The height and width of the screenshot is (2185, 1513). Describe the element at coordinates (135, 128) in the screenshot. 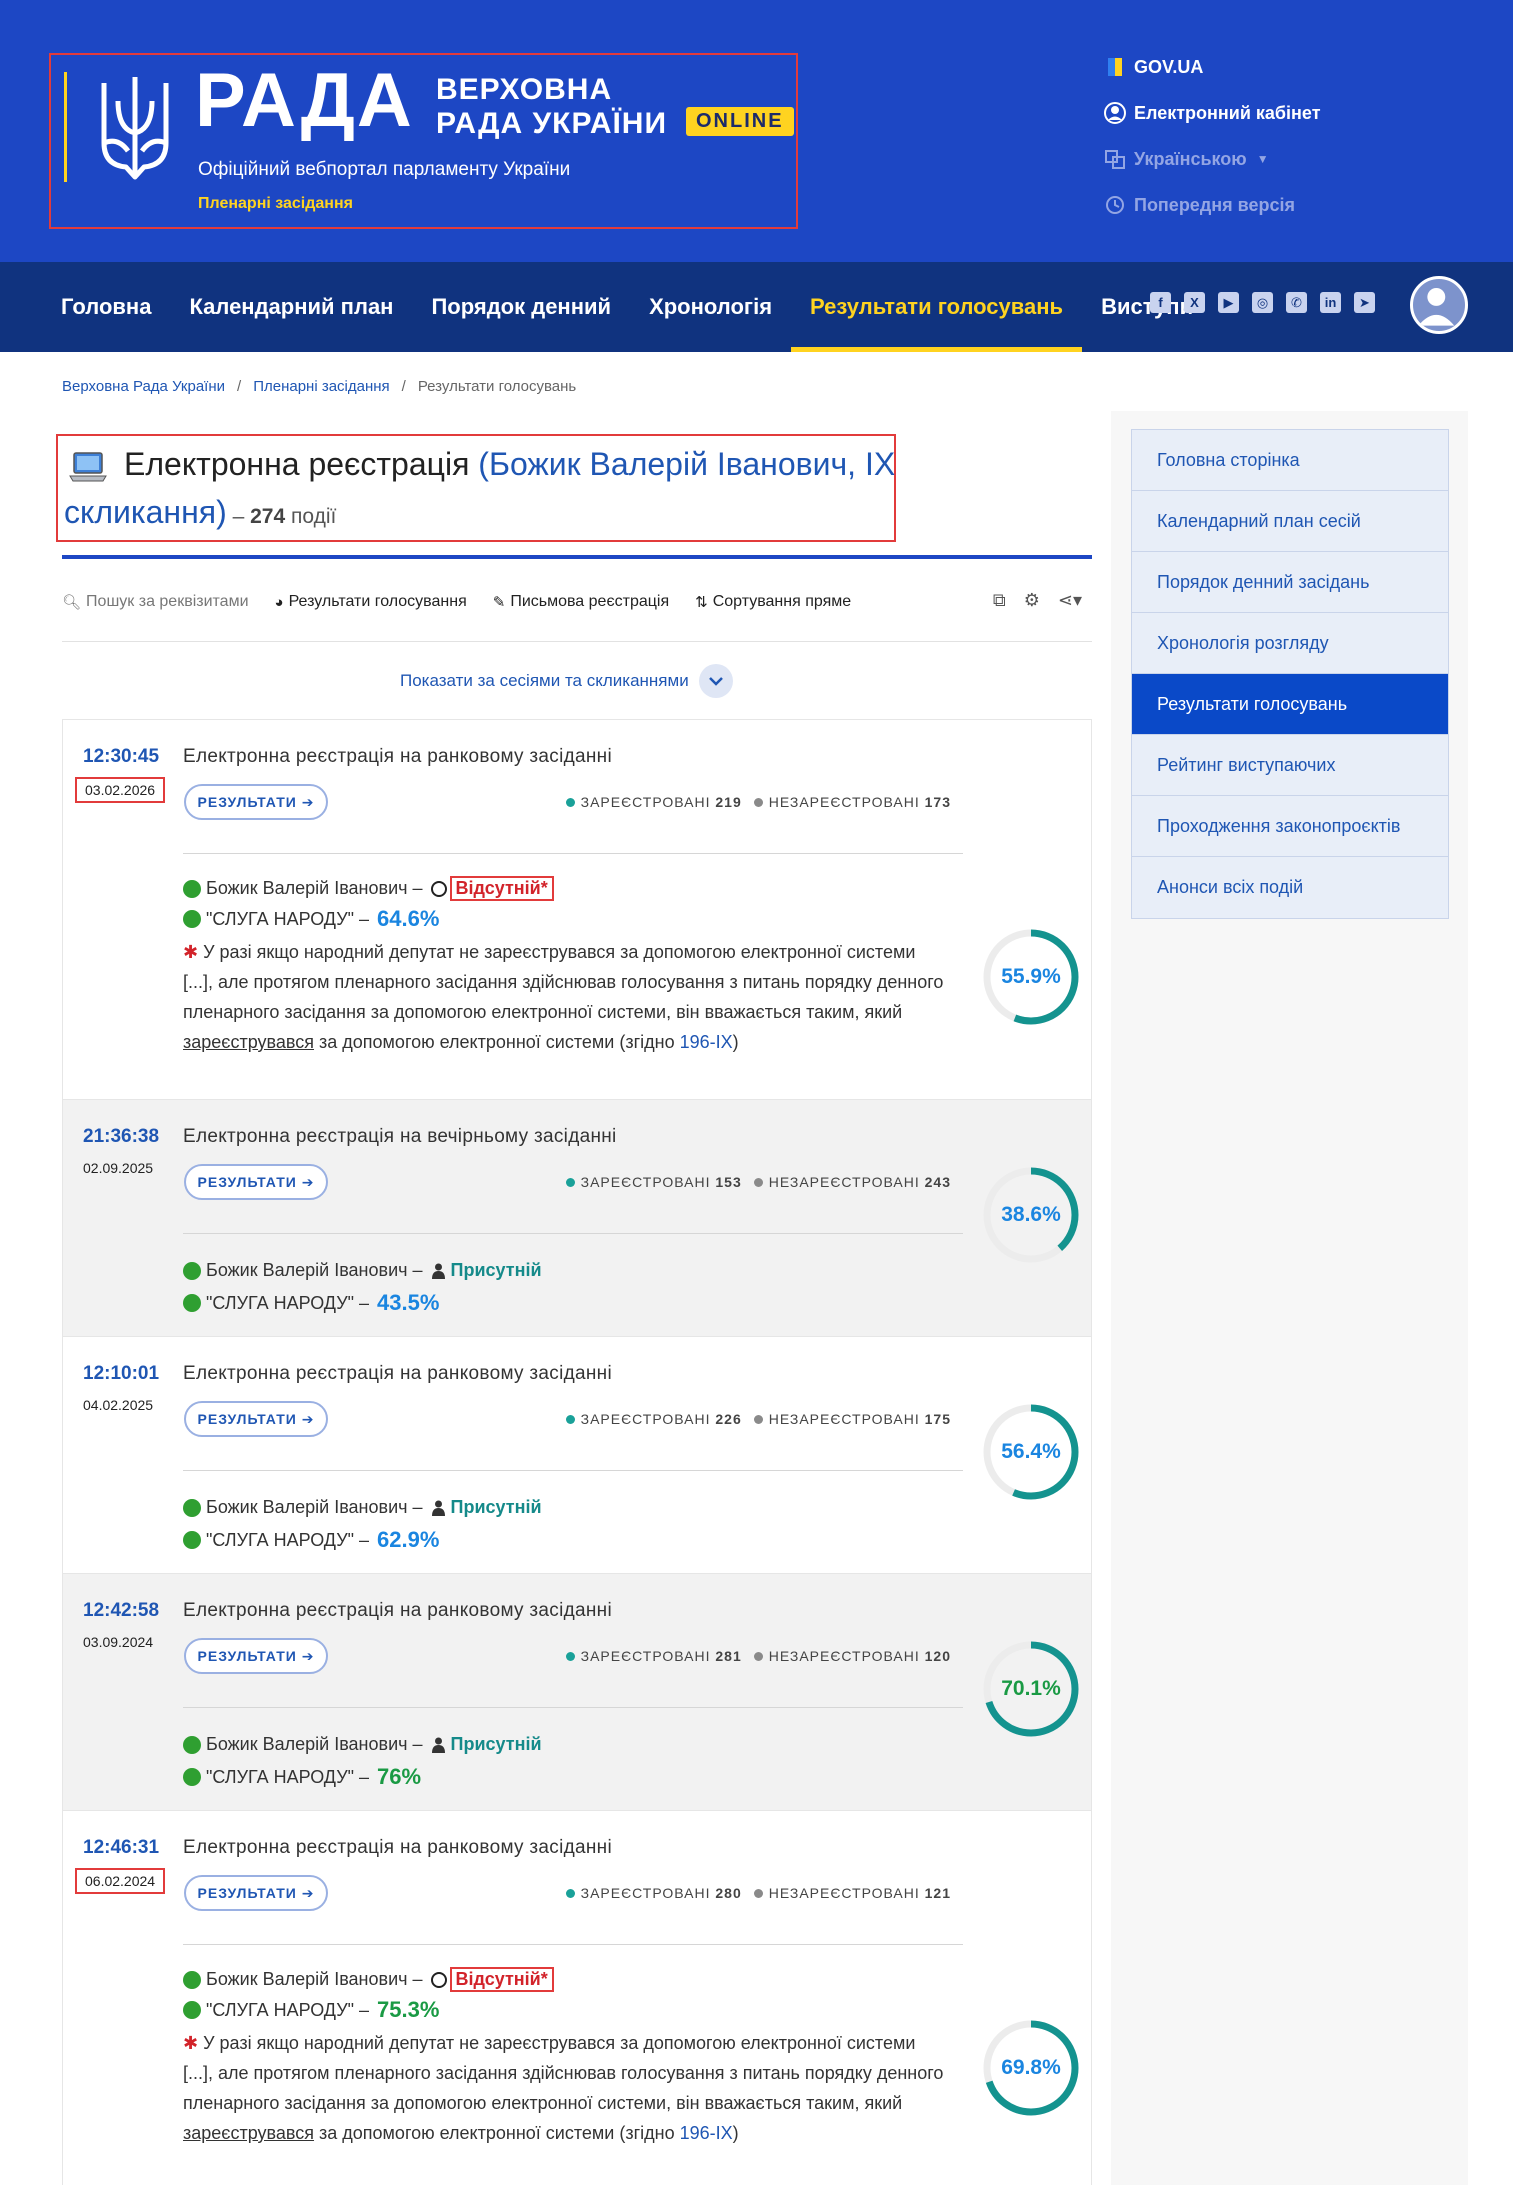

I see `trident-icon` at that location.